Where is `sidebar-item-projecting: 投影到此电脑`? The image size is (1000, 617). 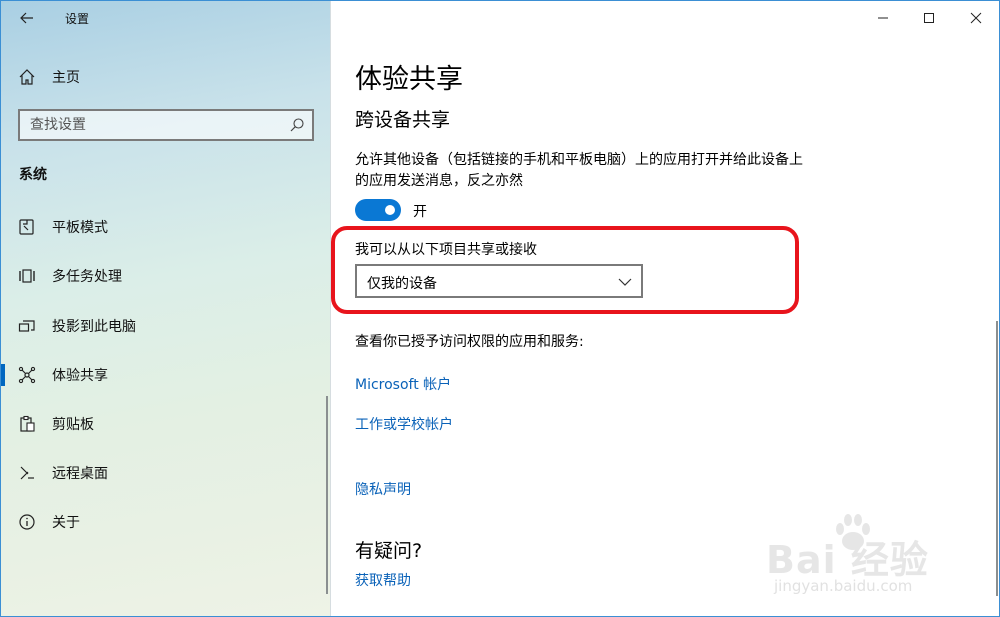
sidebar-item-projecting: 投影到此电脑 is located at coordinates (166, 326).